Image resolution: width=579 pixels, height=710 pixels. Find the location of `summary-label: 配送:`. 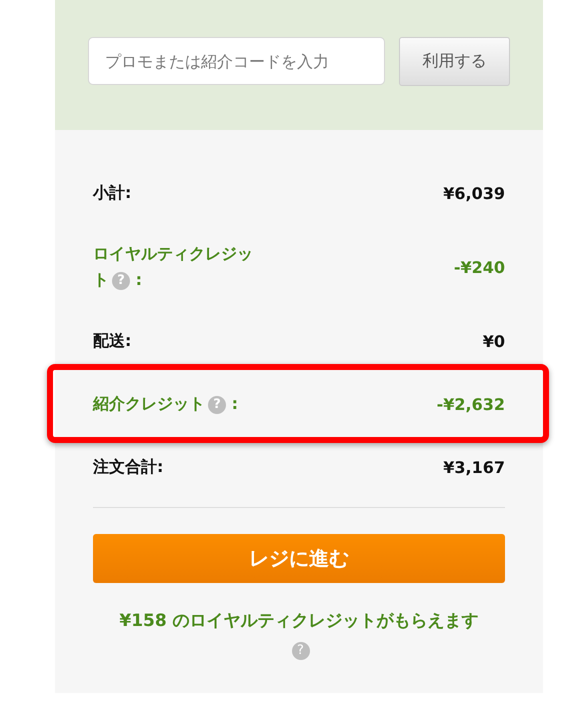

summary-label: 配送: is located at coordinates (112, 341).